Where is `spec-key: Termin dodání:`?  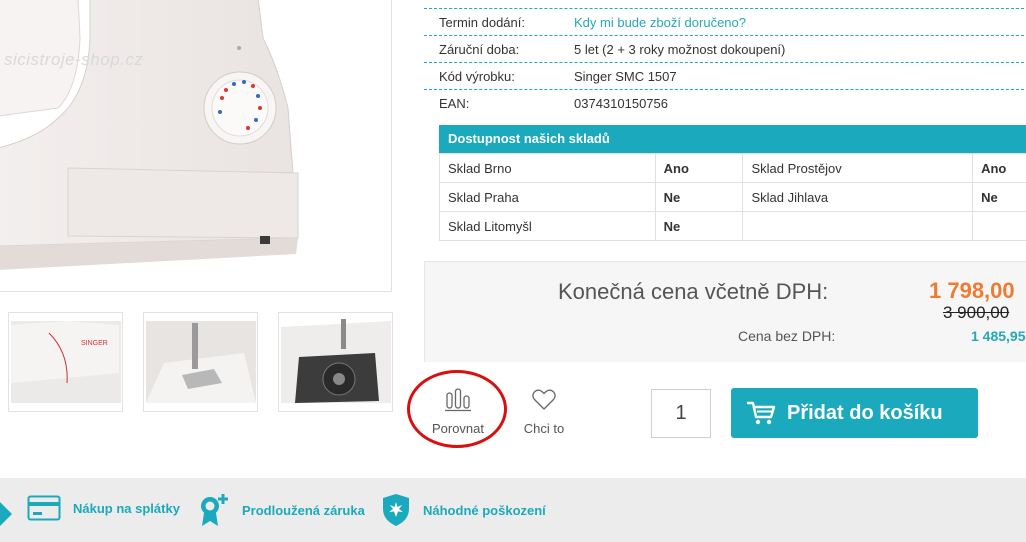 spec-key: Termin dodání: is located at coordinates (482, 22).